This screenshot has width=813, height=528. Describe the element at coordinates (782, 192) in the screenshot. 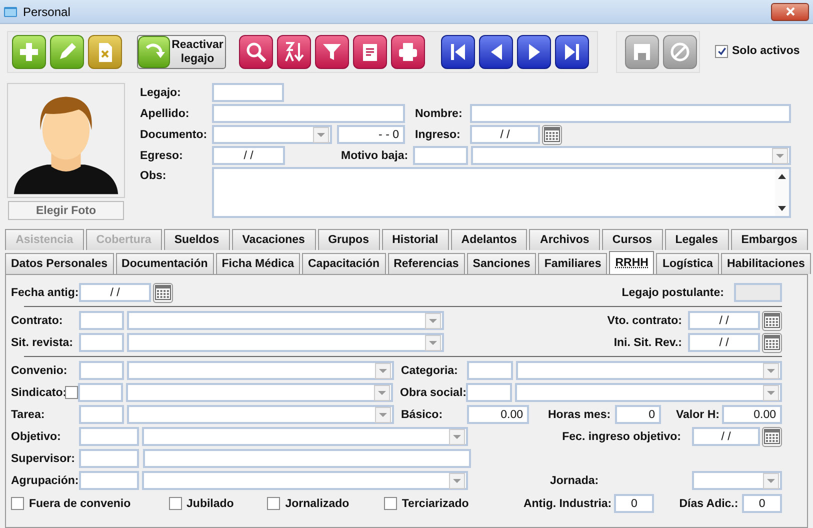

I see `scrollbar` at that location.